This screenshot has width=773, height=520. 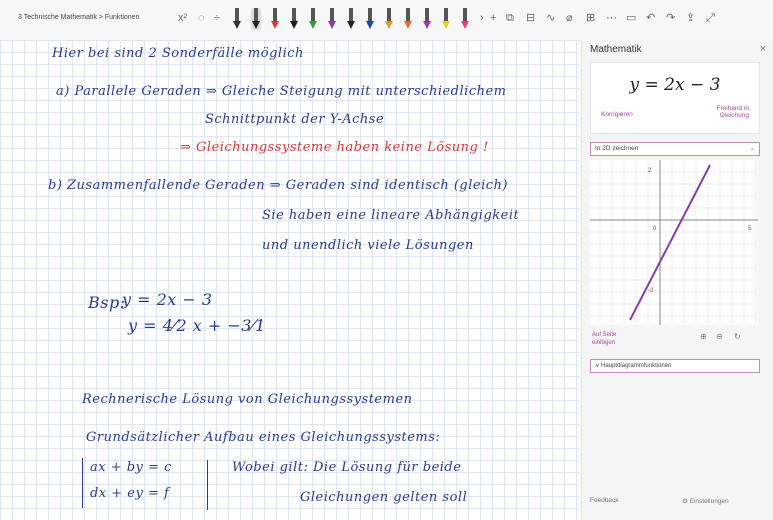 I want to click on share-icon: ⇪, so click(x=690, y=18).